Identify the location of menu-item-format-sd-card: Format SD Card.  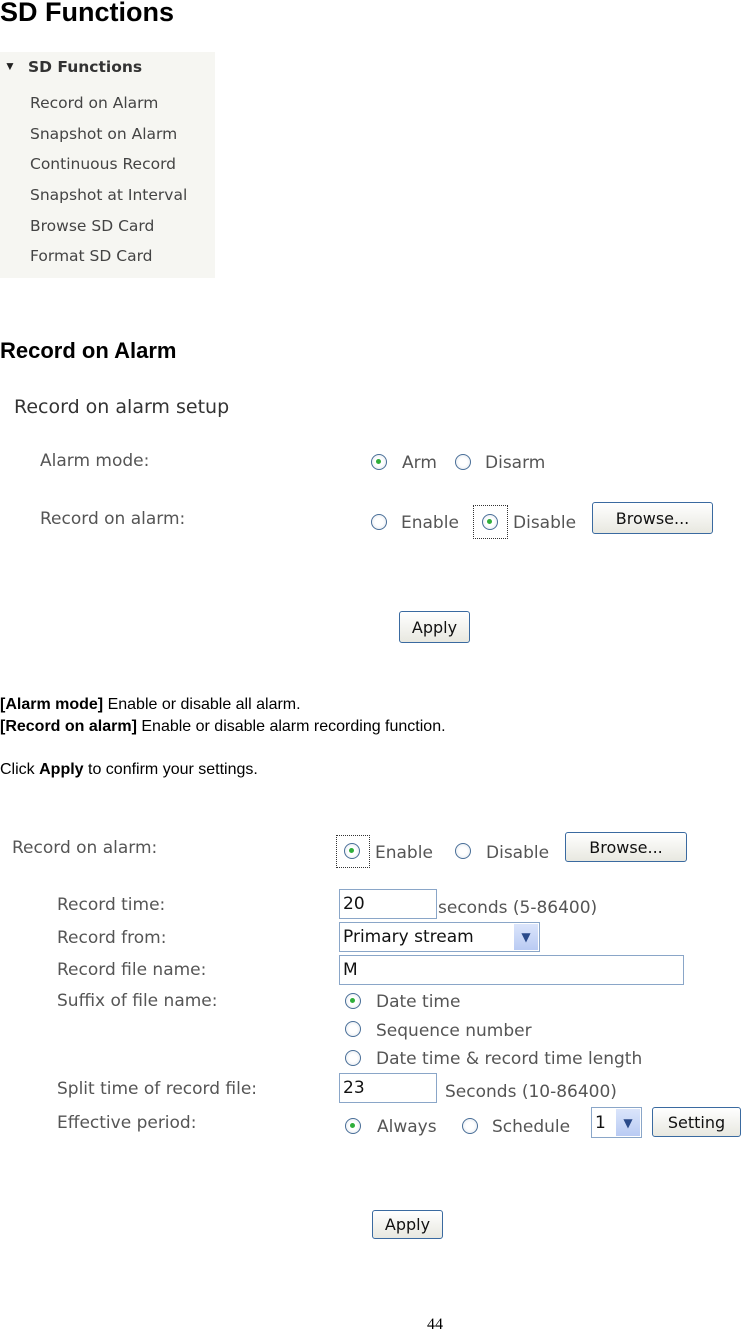
(91, 256).